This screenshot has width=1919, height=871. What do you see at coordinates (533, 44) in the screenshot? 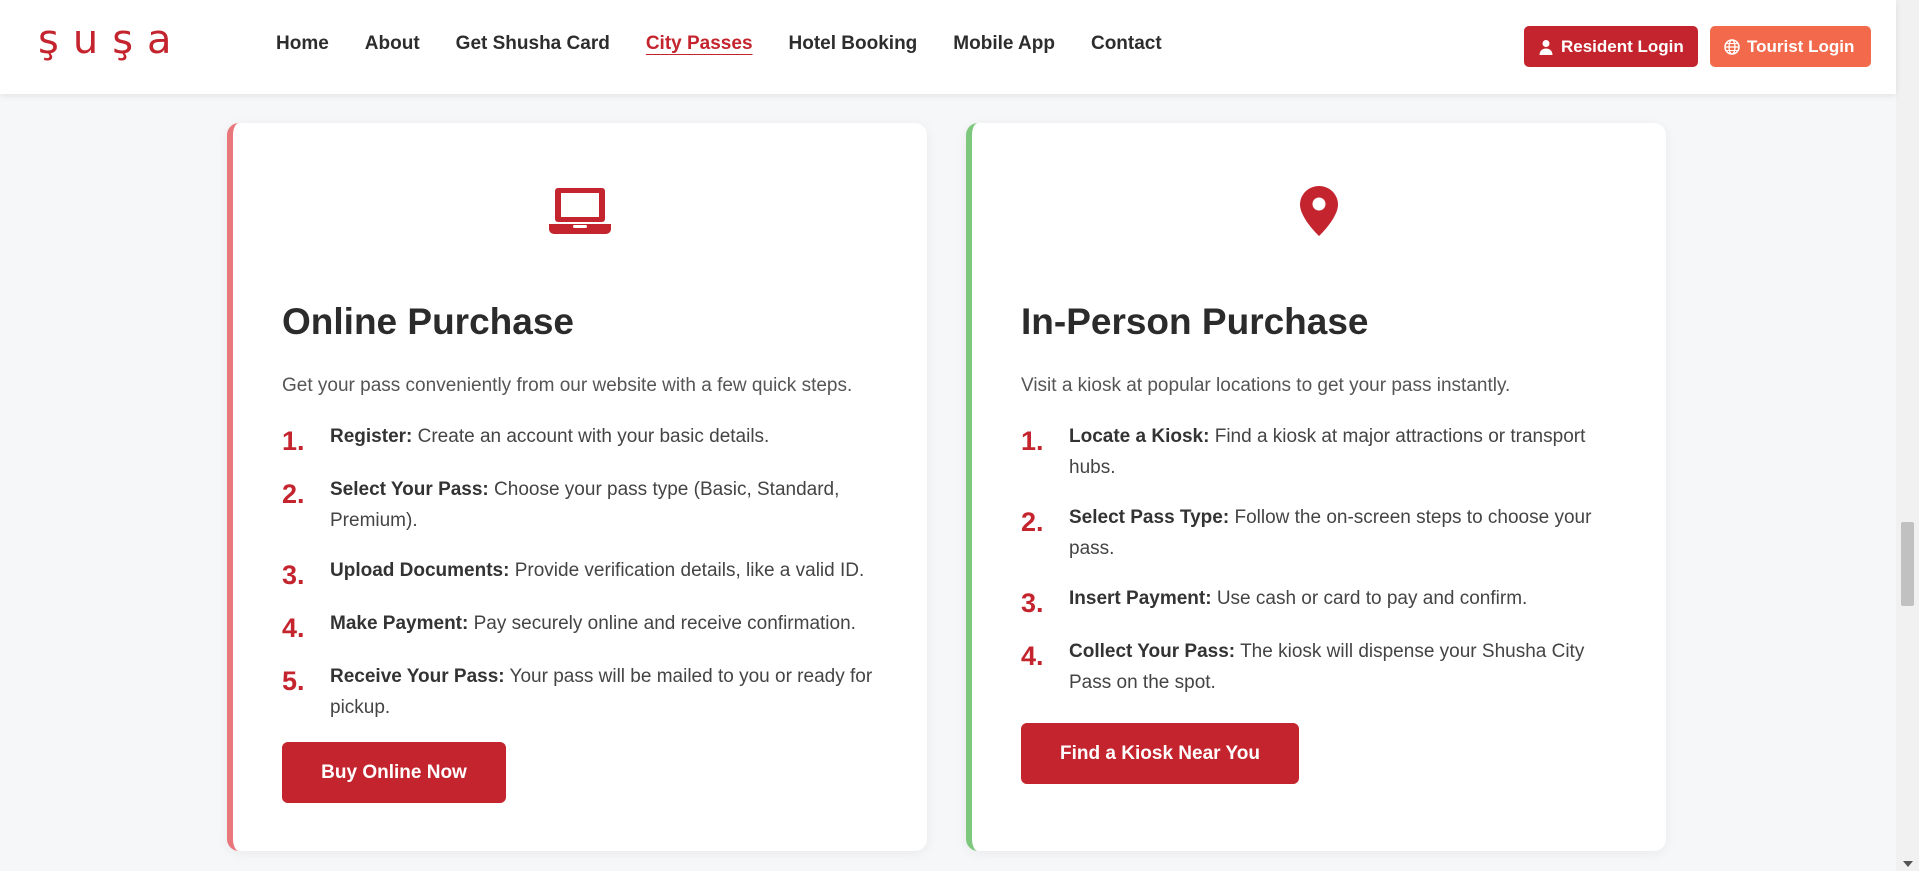
I see `nav-get-shusha-card: Get Shusha Card` at bounding box center [533, 44].